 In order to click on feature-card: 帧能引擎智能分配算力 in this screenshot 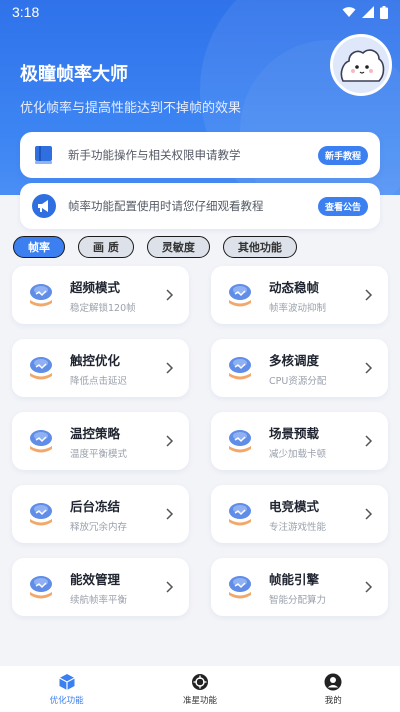, I will do `click(299, 587)`.